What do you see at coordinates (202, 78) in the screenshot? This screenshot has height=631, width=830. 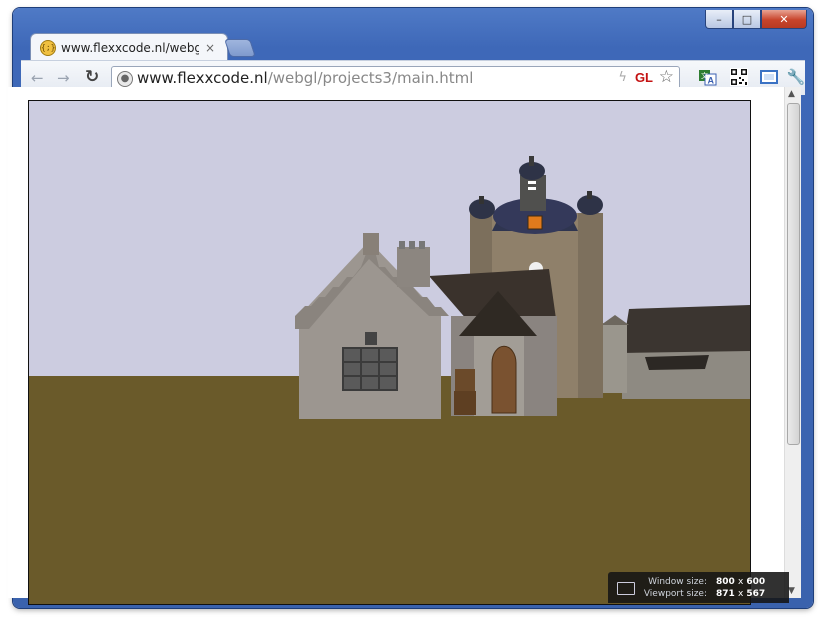 I see `url-host: www.flexxcode.nl` at bounding box center [202, 78].